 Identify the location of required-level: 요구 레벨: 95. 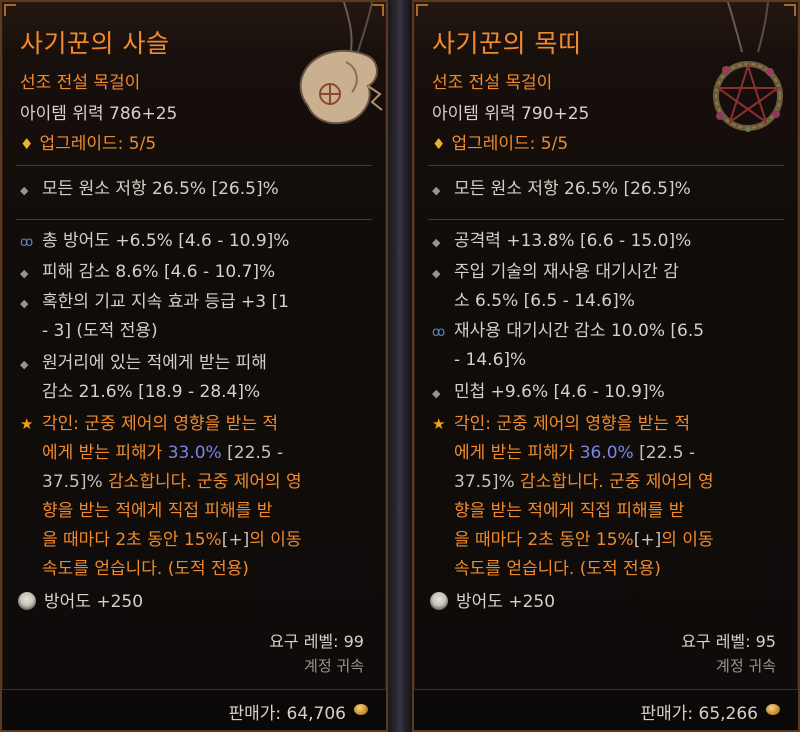
(728, 641).